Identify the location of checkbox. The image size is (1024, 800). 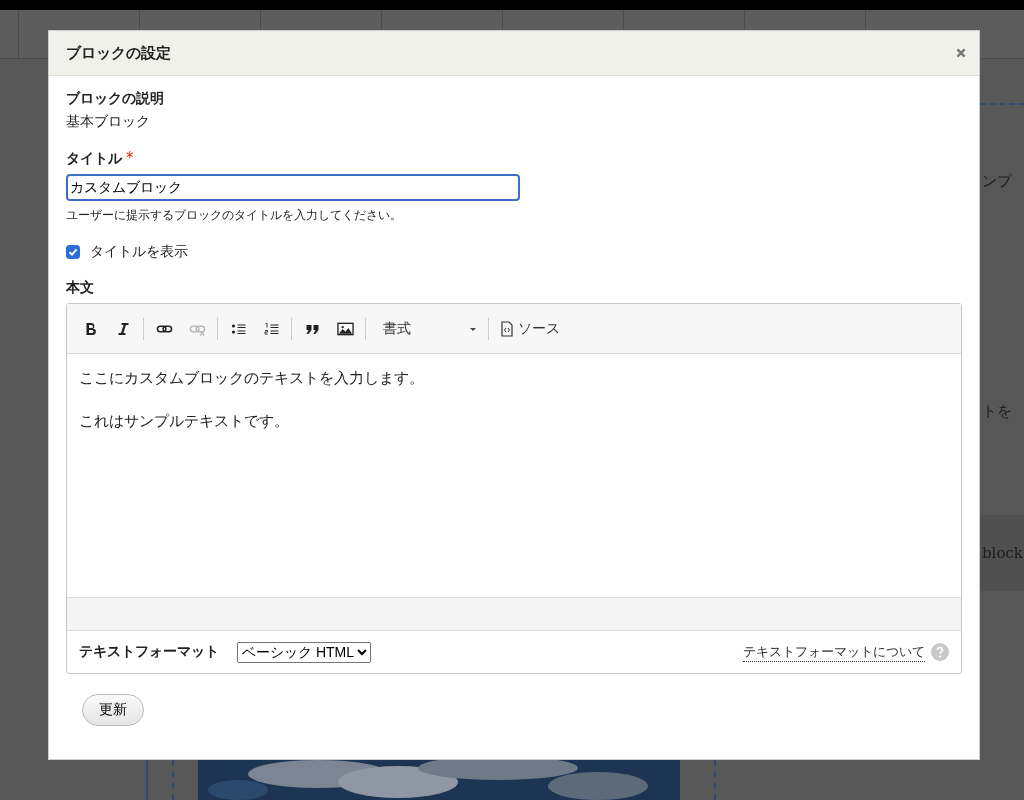
(73, 252).